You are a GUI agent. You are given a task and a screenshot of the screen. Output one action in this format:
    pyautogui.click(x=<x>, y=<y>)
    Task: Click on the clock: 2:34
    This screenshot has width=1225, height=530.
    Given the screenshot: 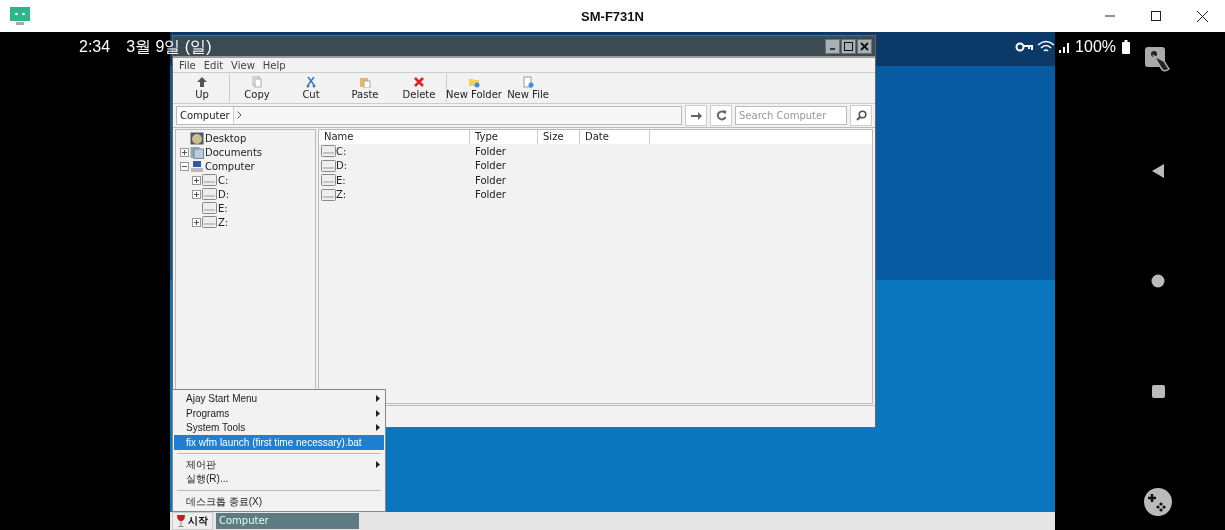 What is the action you would take?
    pyautogui.click(x=95, y=47)
    